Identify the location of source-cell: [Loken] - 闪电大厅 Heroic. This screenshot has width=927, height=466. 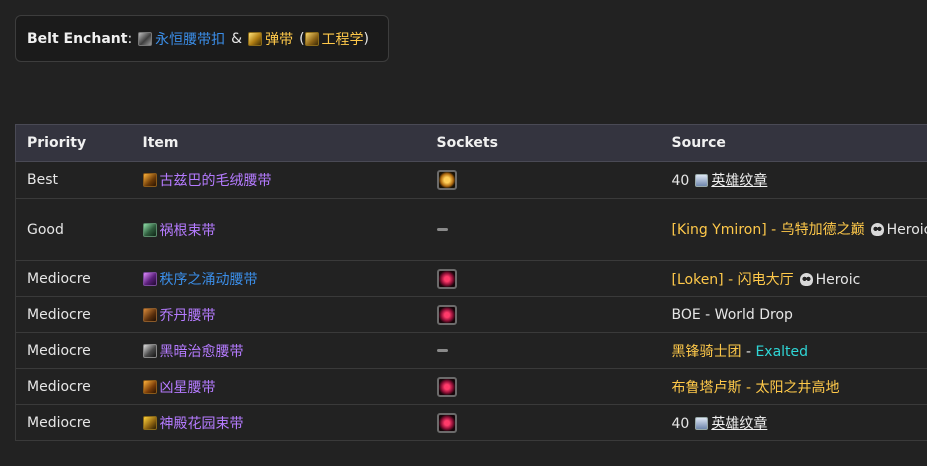
(793, 278).